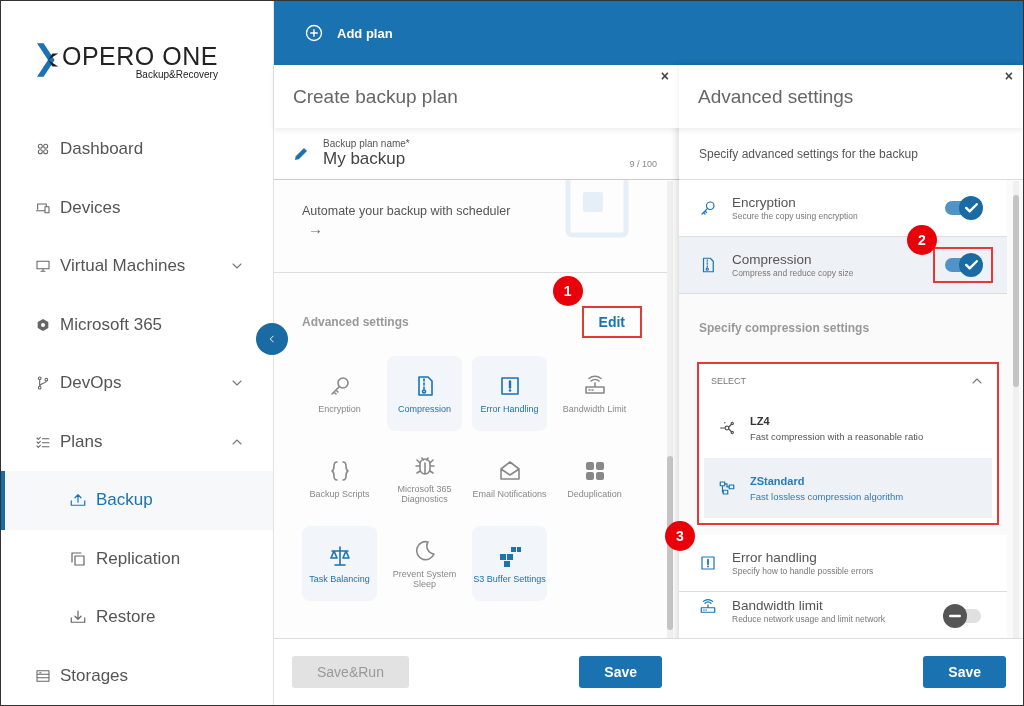  What do you see at coordinates (355, 322) in the screenshot?
I see `section-label: Advanced settings` at bounding box center [355, 322].